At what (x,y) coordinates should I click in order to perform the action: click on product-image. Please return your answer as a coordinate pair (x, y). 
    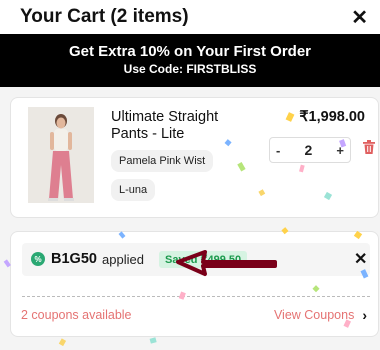
    Looking at the image, I should click on (61, 155).